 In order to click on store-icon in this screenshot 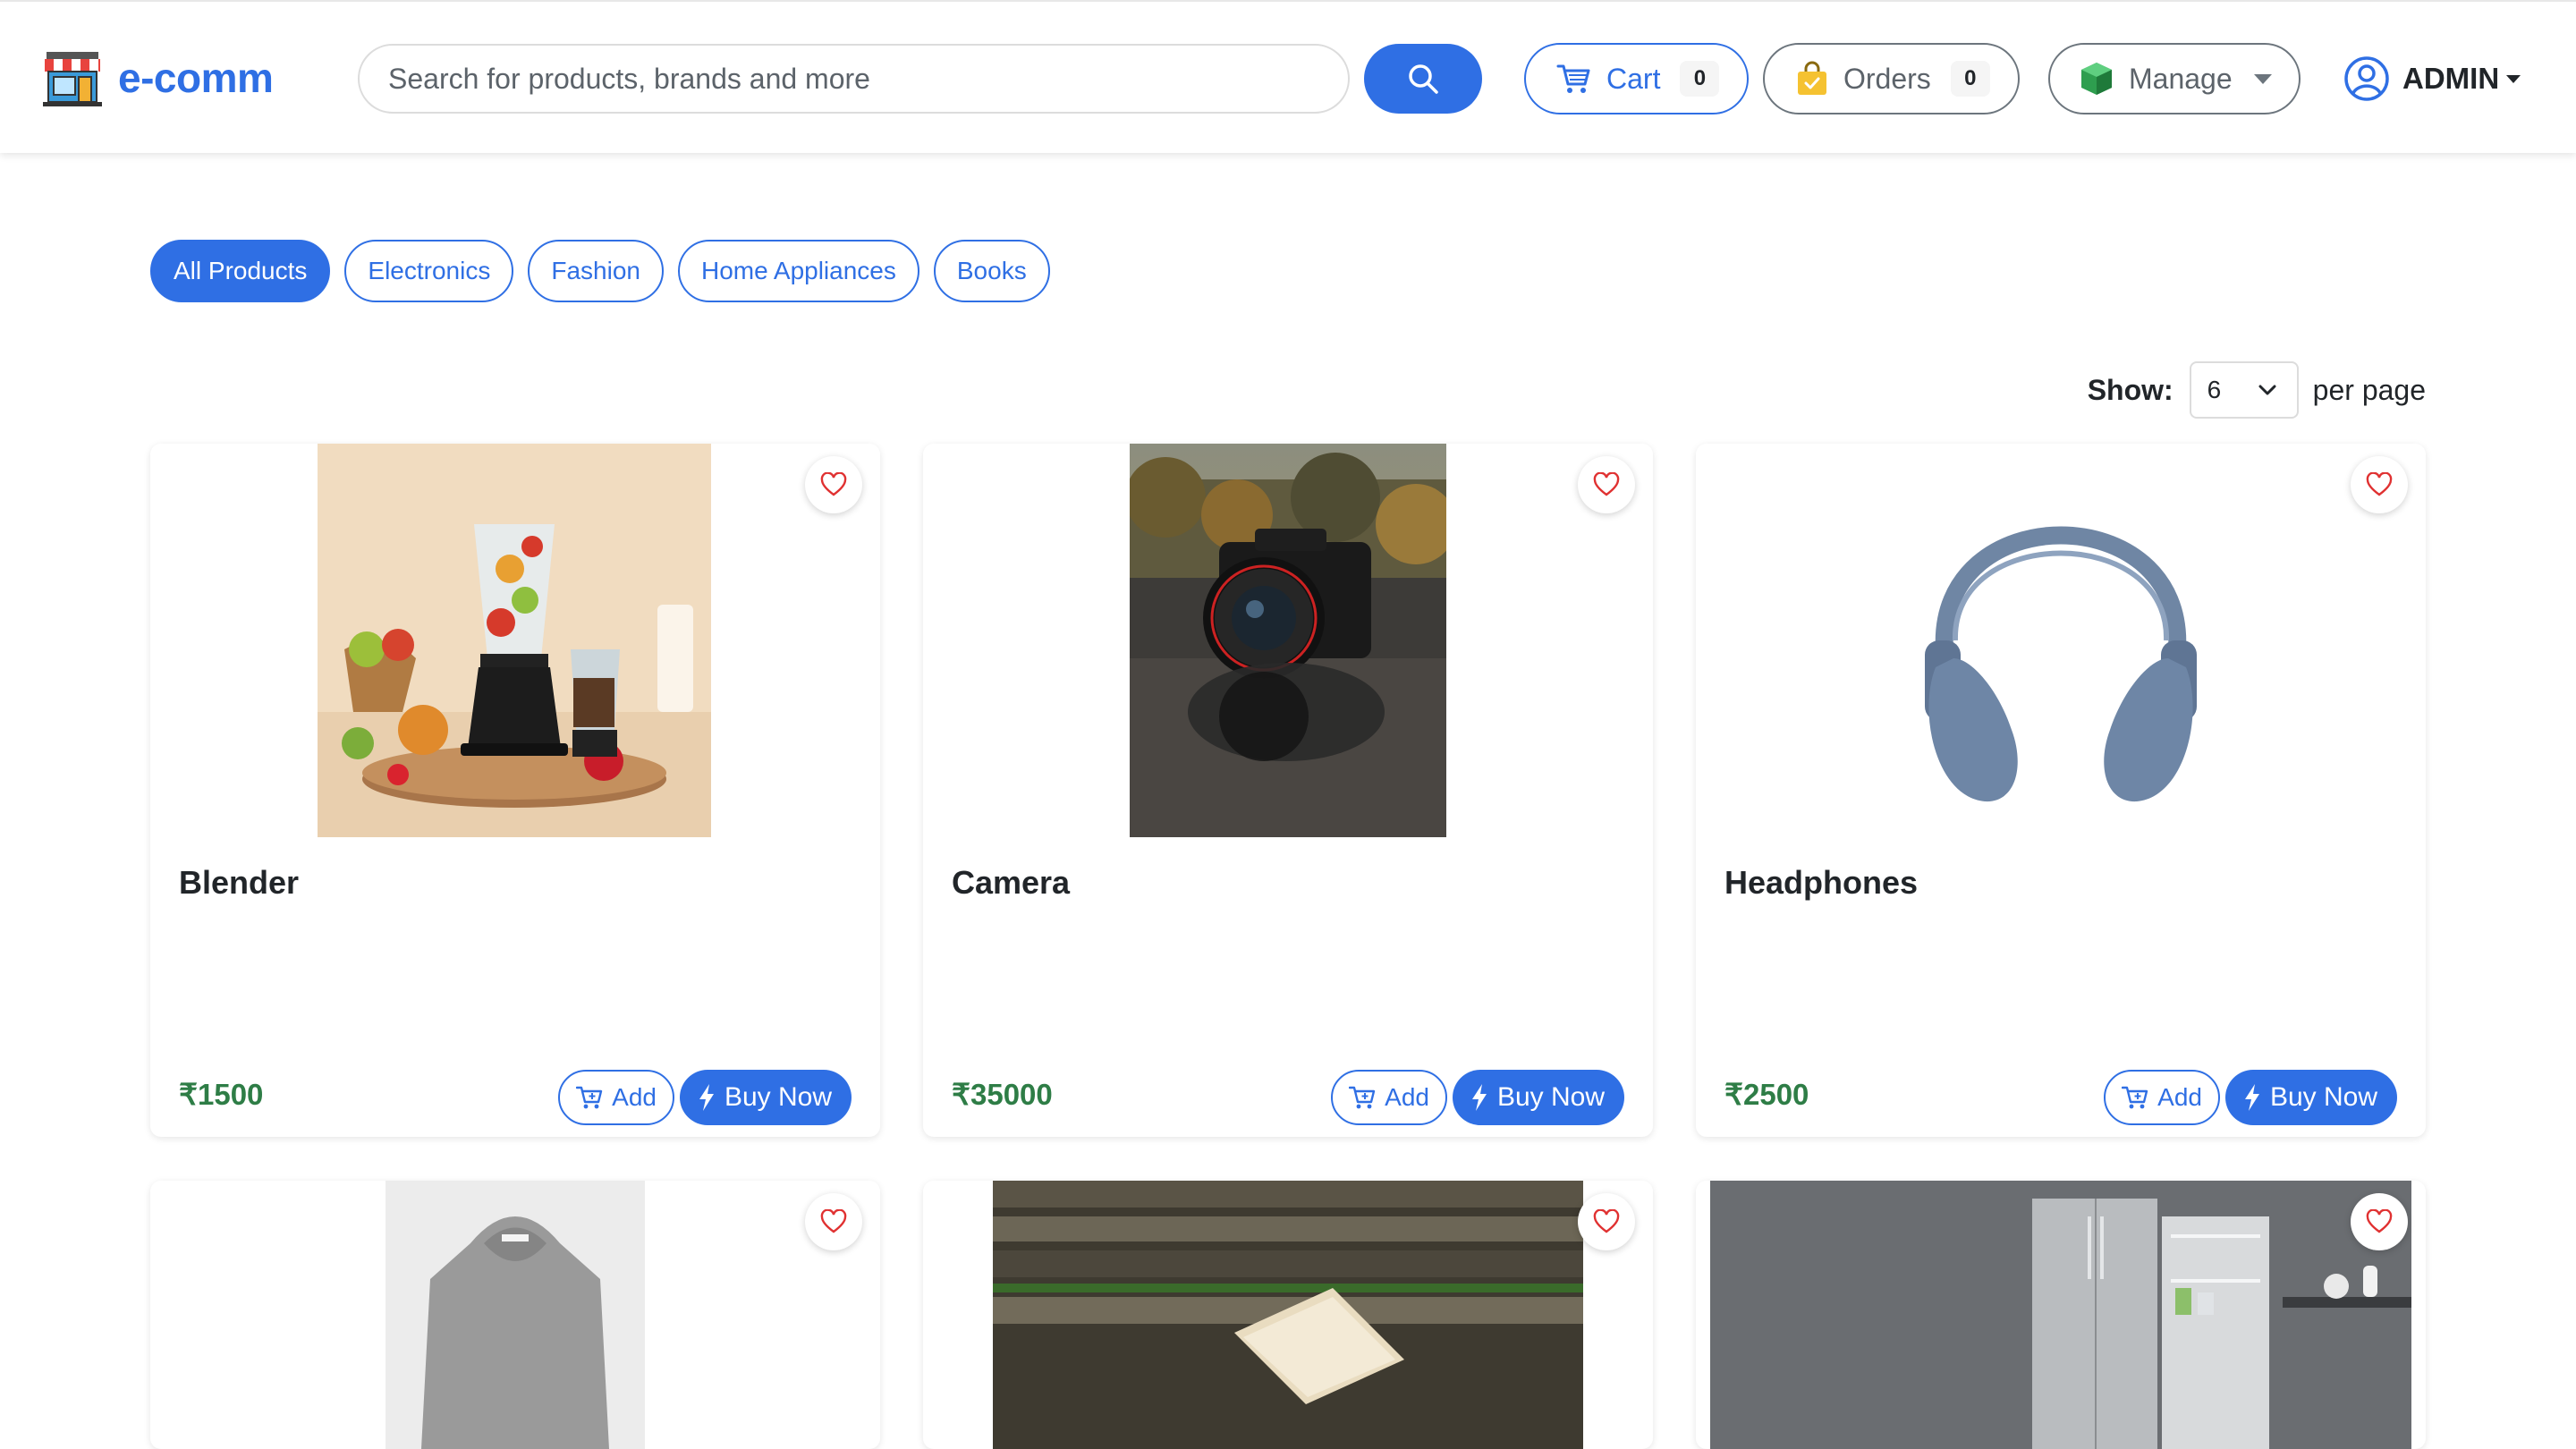, I will do `click(72, 79)`.